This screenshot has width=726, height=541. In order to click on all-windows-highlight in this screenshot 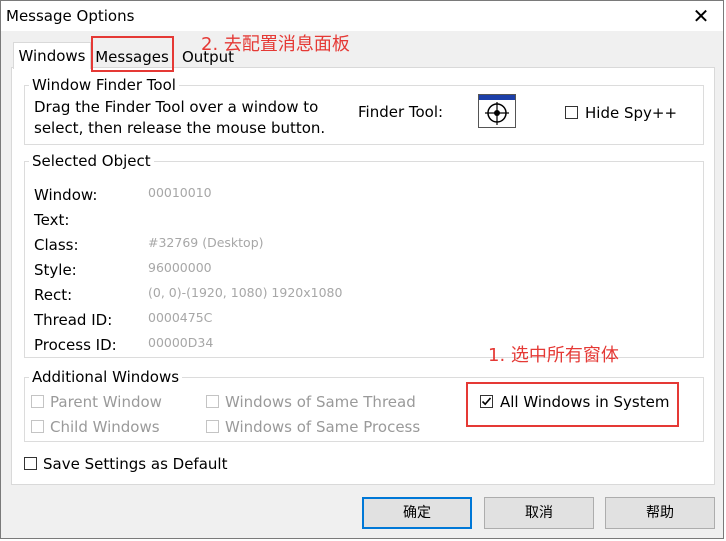, I will do `click(572, 404)`.